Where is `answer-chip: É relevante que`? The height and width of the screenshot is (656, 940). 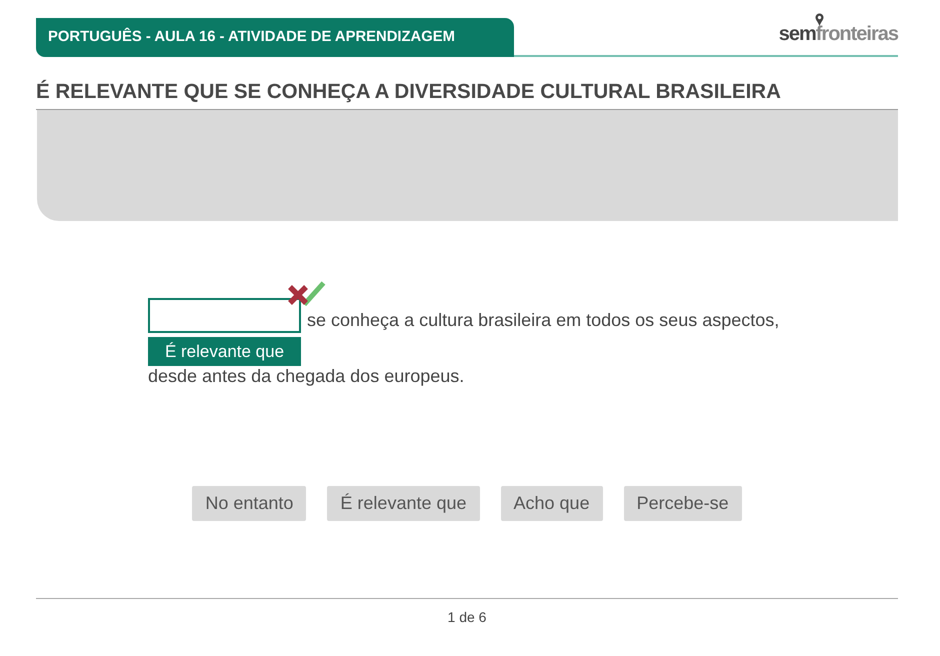 answer-chip: É relevante que is located at coordinates (224, 351).